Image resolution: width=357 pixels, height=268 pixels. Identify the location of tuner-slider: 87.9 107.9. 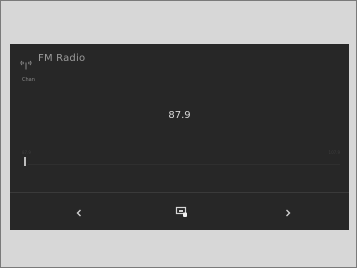
(180, 159).